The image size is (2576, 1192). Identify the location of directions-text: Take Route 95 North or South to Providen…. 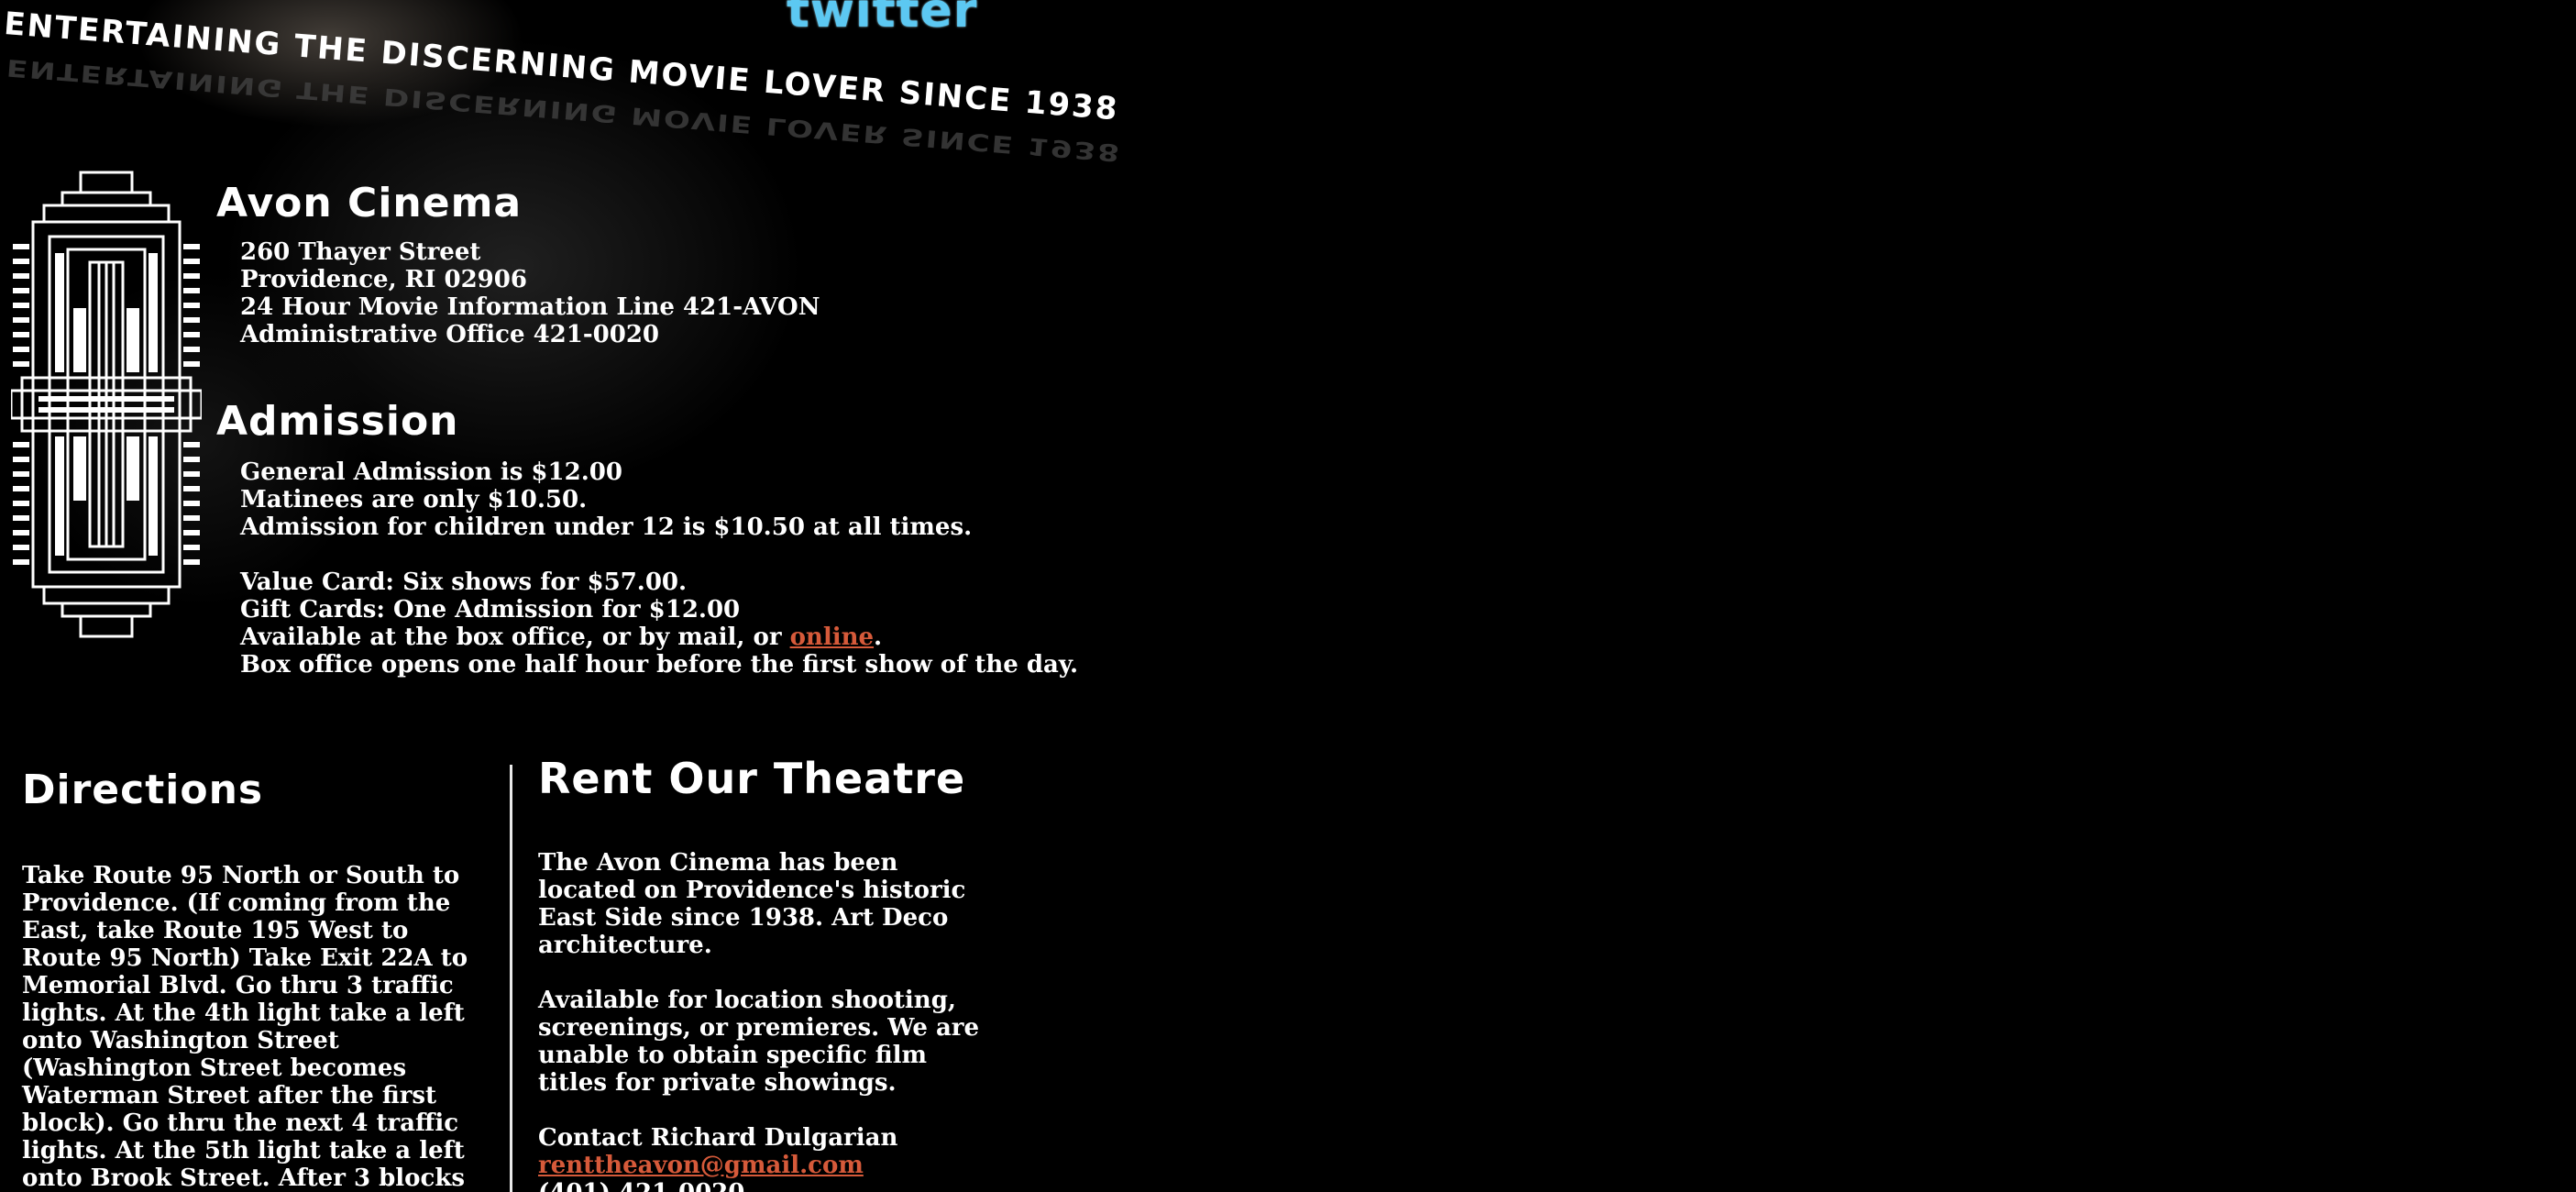
(245, 1027).